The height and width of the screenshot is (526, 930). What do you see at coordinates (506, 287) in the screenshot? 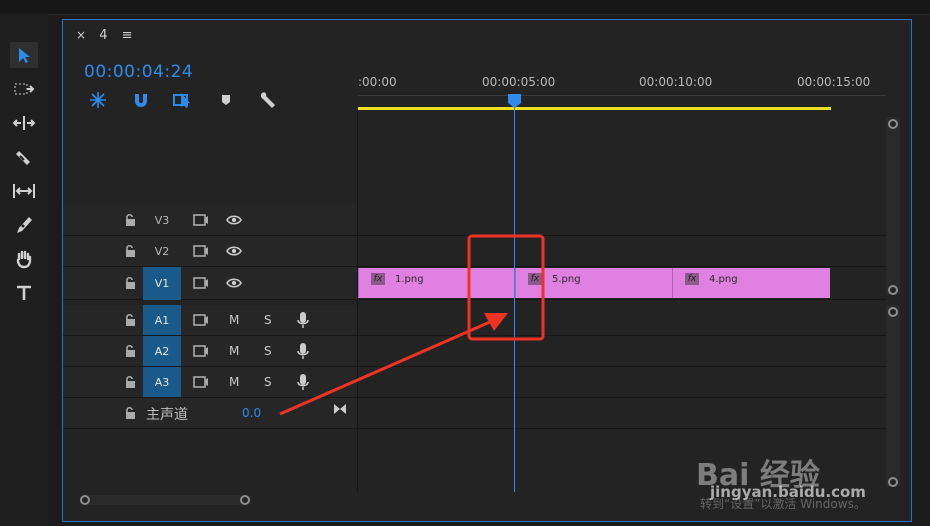
I see `highlight-box` at bounding box center [506, 287].